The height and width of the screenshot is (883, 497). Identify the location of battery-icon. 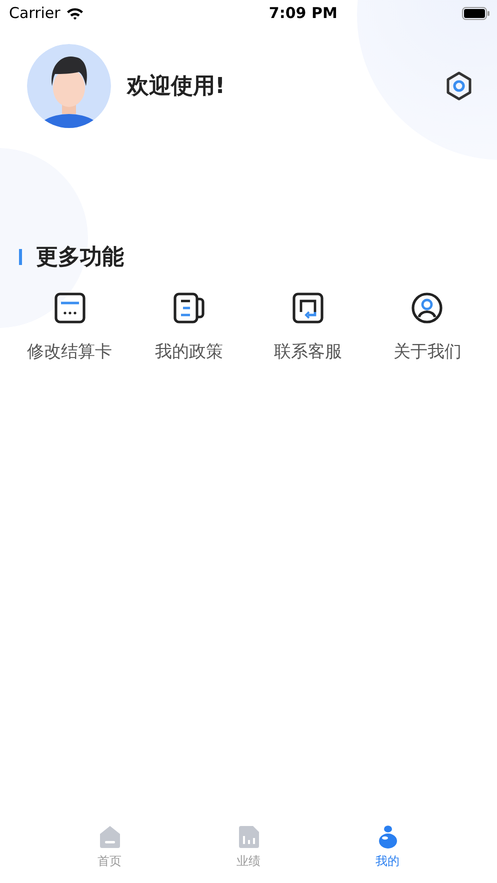
(476, 13).